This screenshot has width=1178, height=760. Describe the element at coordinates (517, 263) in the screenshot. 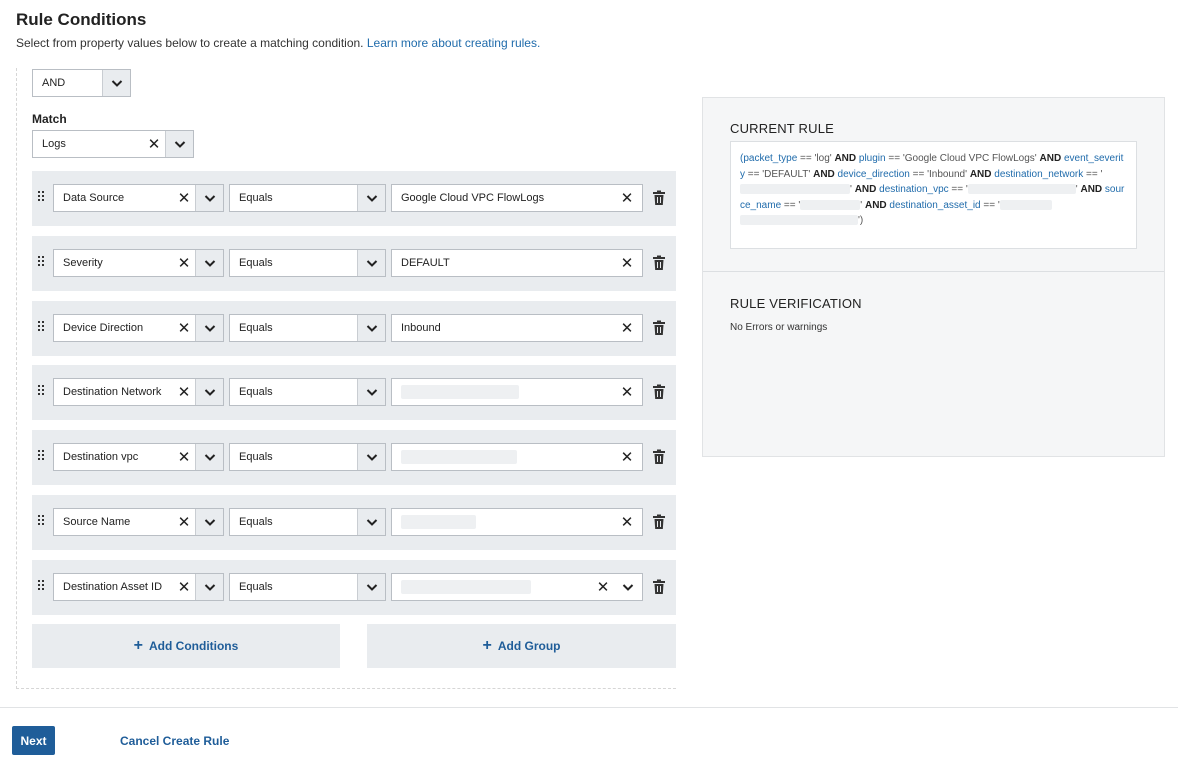

I see `value-input: DEFAULT ✕` at that location.